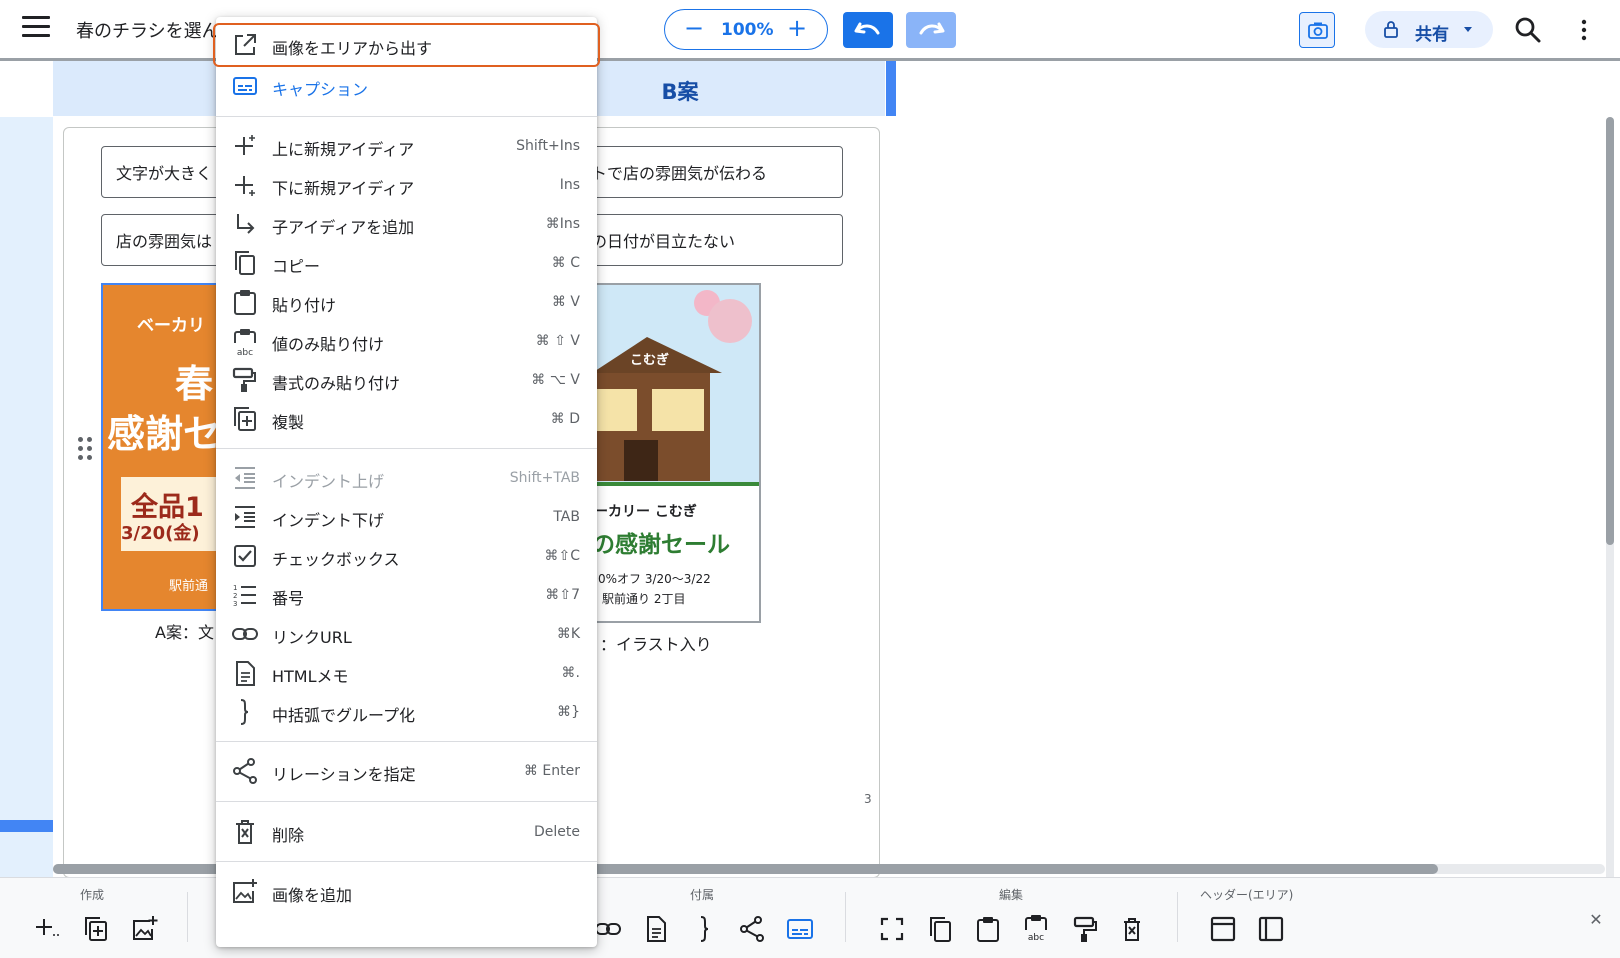  What do you see at coordinates (246, 224) in the screenshot?
I see `child-arrow-icon` at bounding box center [246, 224].